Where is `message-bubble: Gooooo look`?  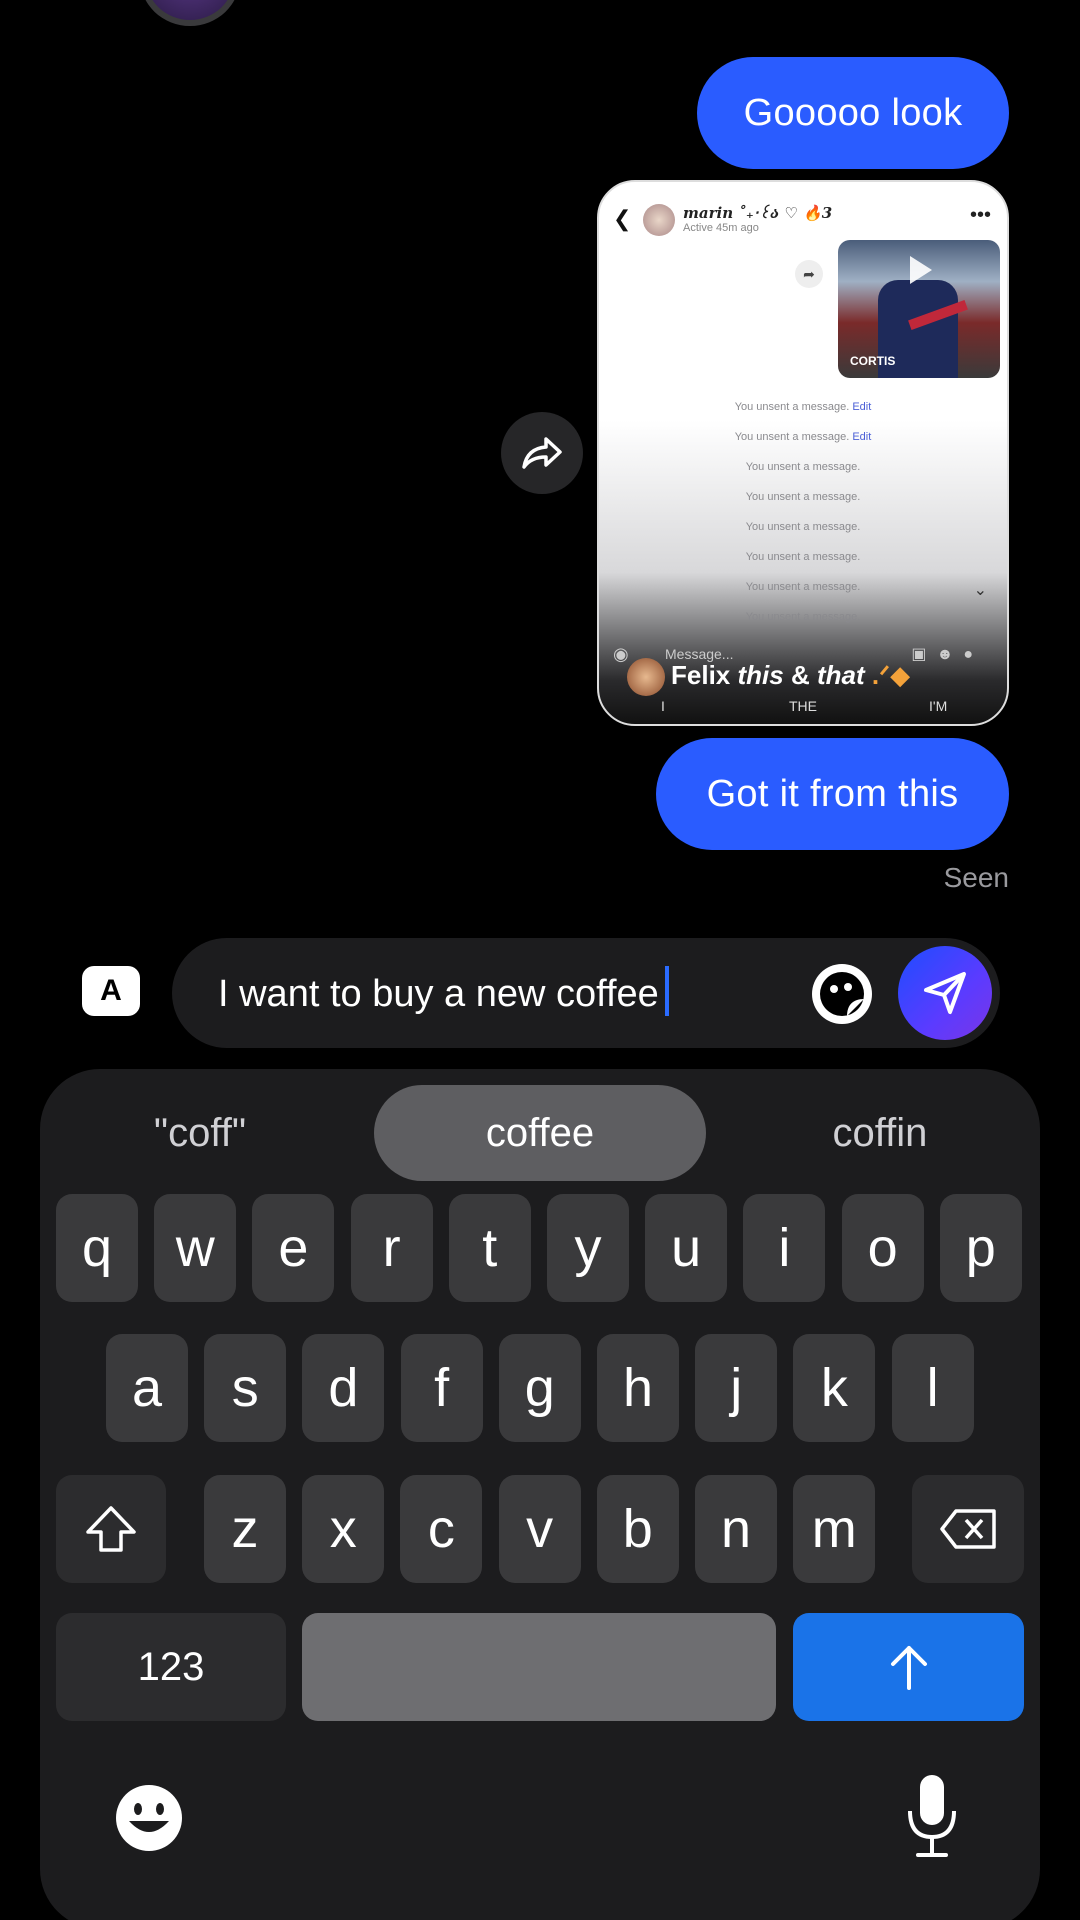
message-bubble: Gooooo look is located at coordinates (853, 113).